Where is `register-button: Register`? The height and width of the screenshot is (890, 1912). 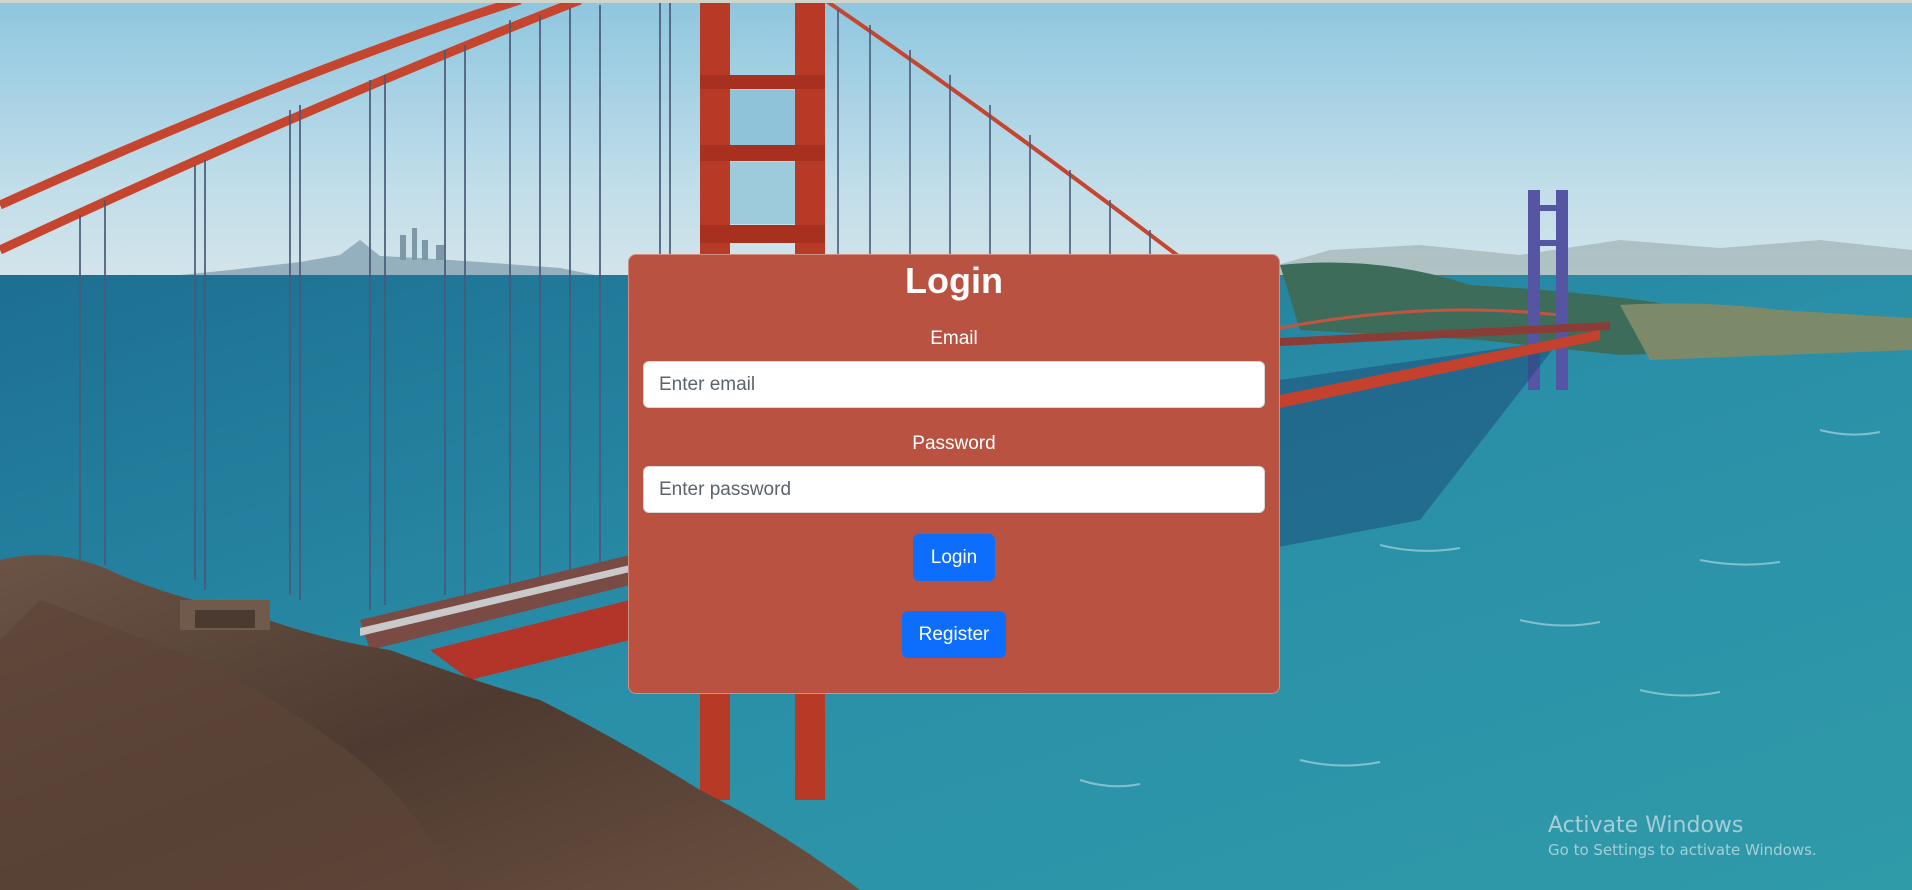 register-button: Register is located at coordinates (954, 634).